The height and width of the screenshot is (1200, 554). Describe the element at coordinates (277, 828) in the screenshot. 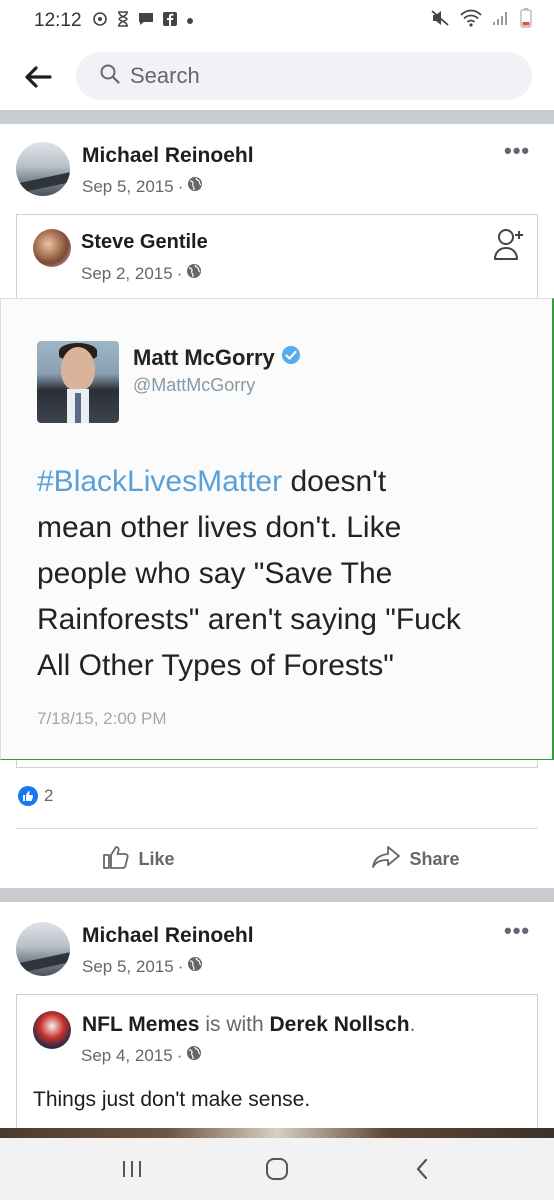

I see `divider` at that location.